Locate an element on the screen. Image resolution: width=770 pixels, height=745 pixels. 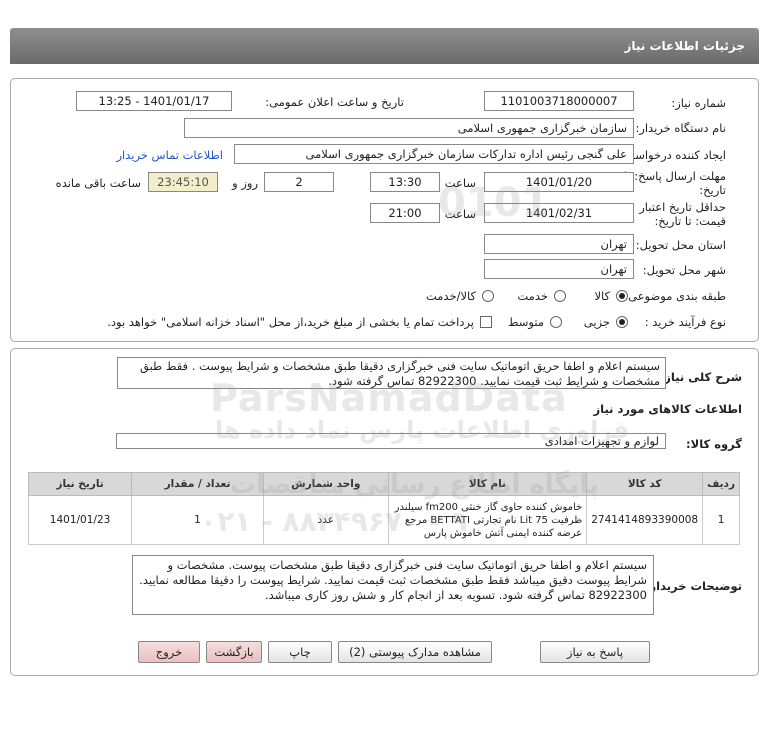
validity-date-label: قیمت: تا تاریخ: is located at coordinates (690, 221).